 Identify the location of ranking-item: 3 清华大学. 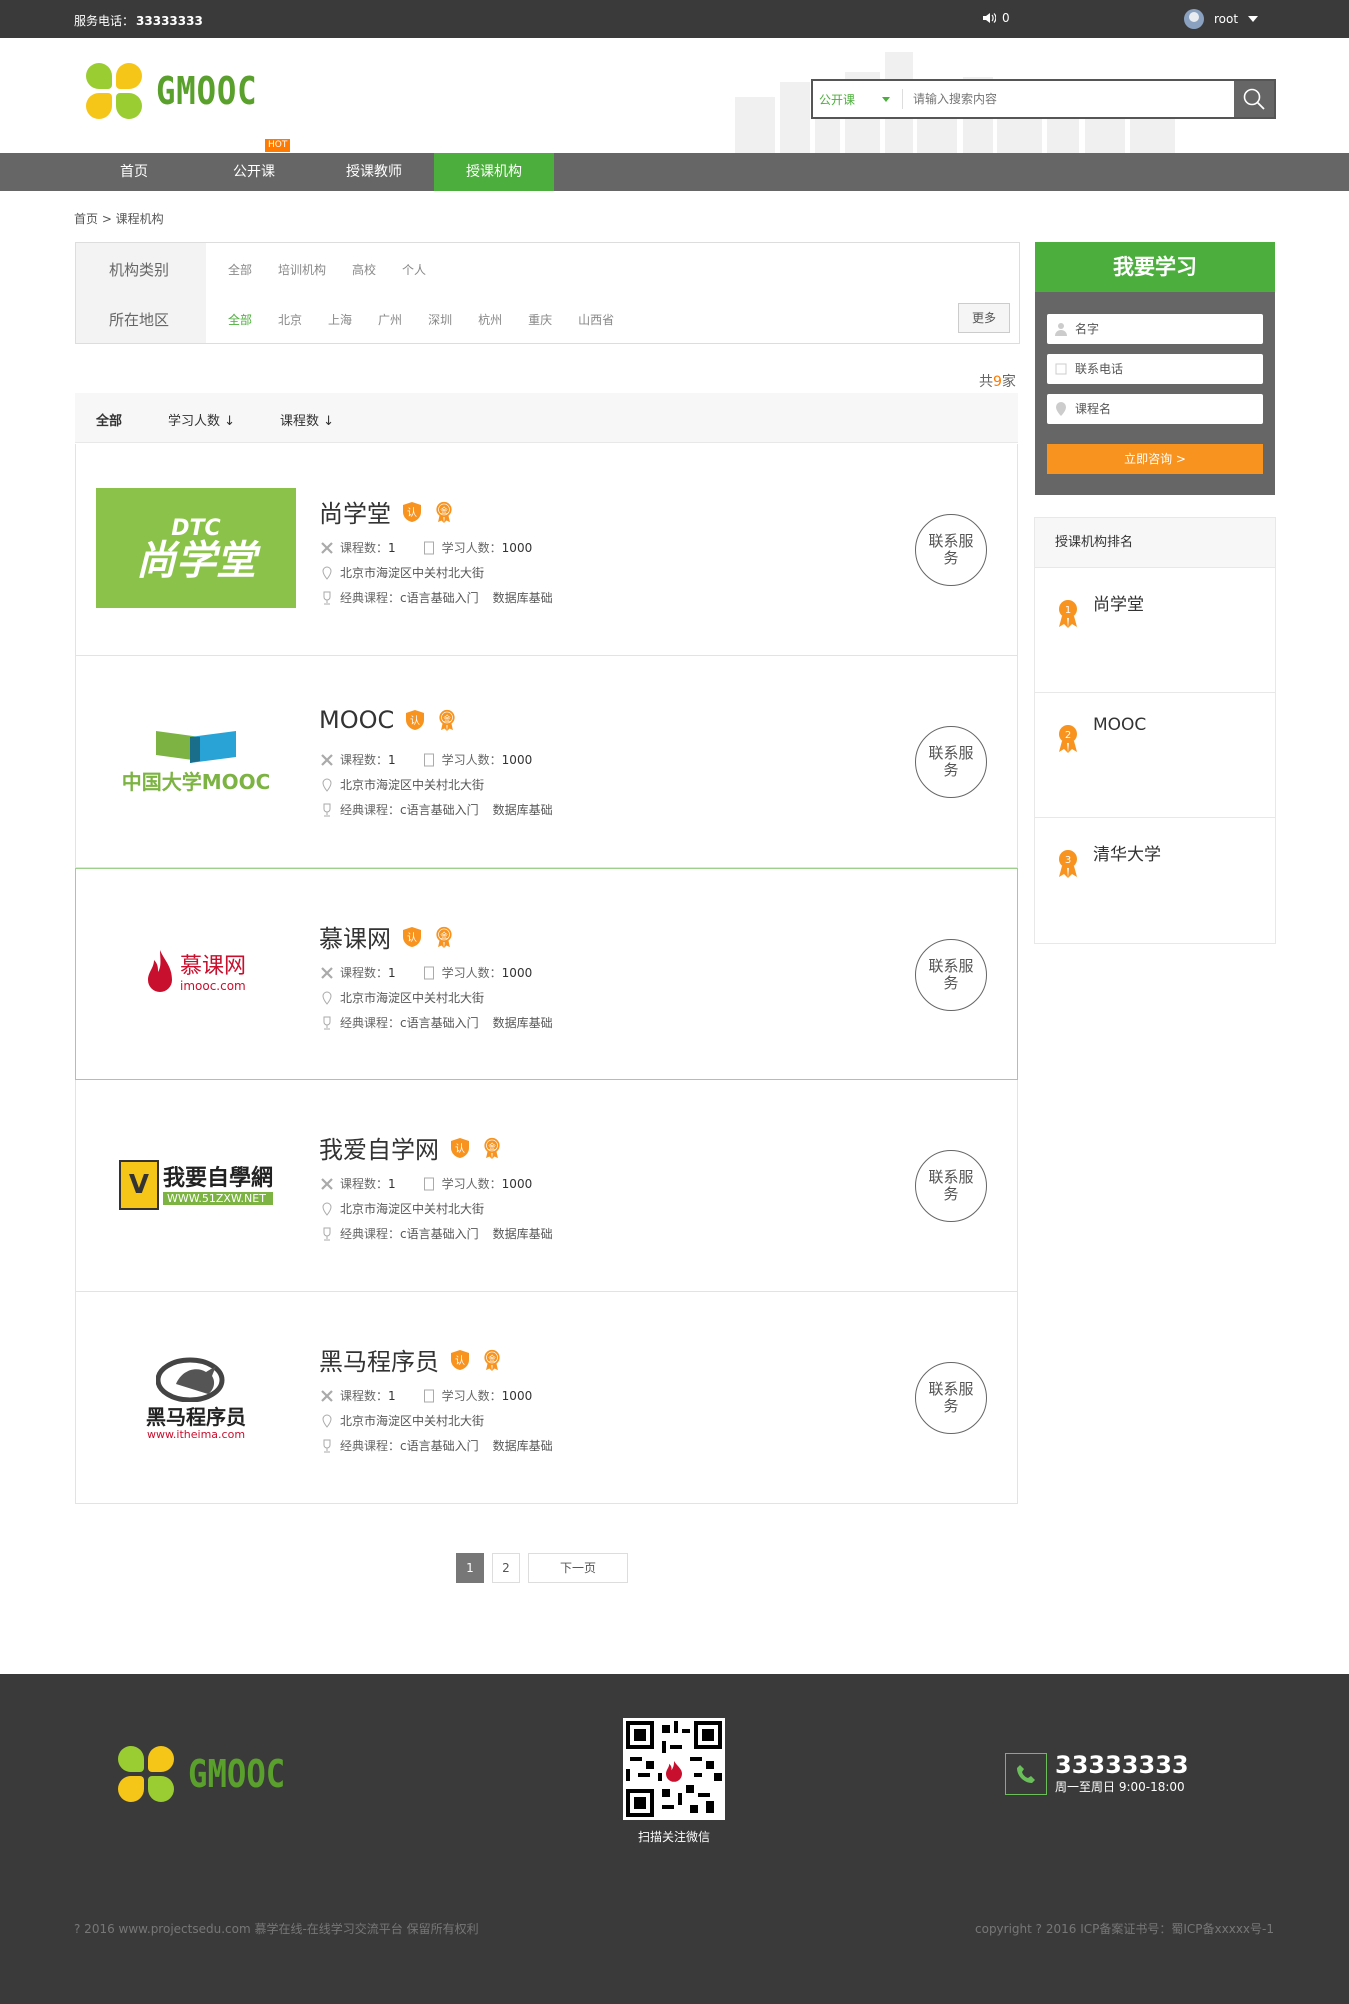
(1155, 880).